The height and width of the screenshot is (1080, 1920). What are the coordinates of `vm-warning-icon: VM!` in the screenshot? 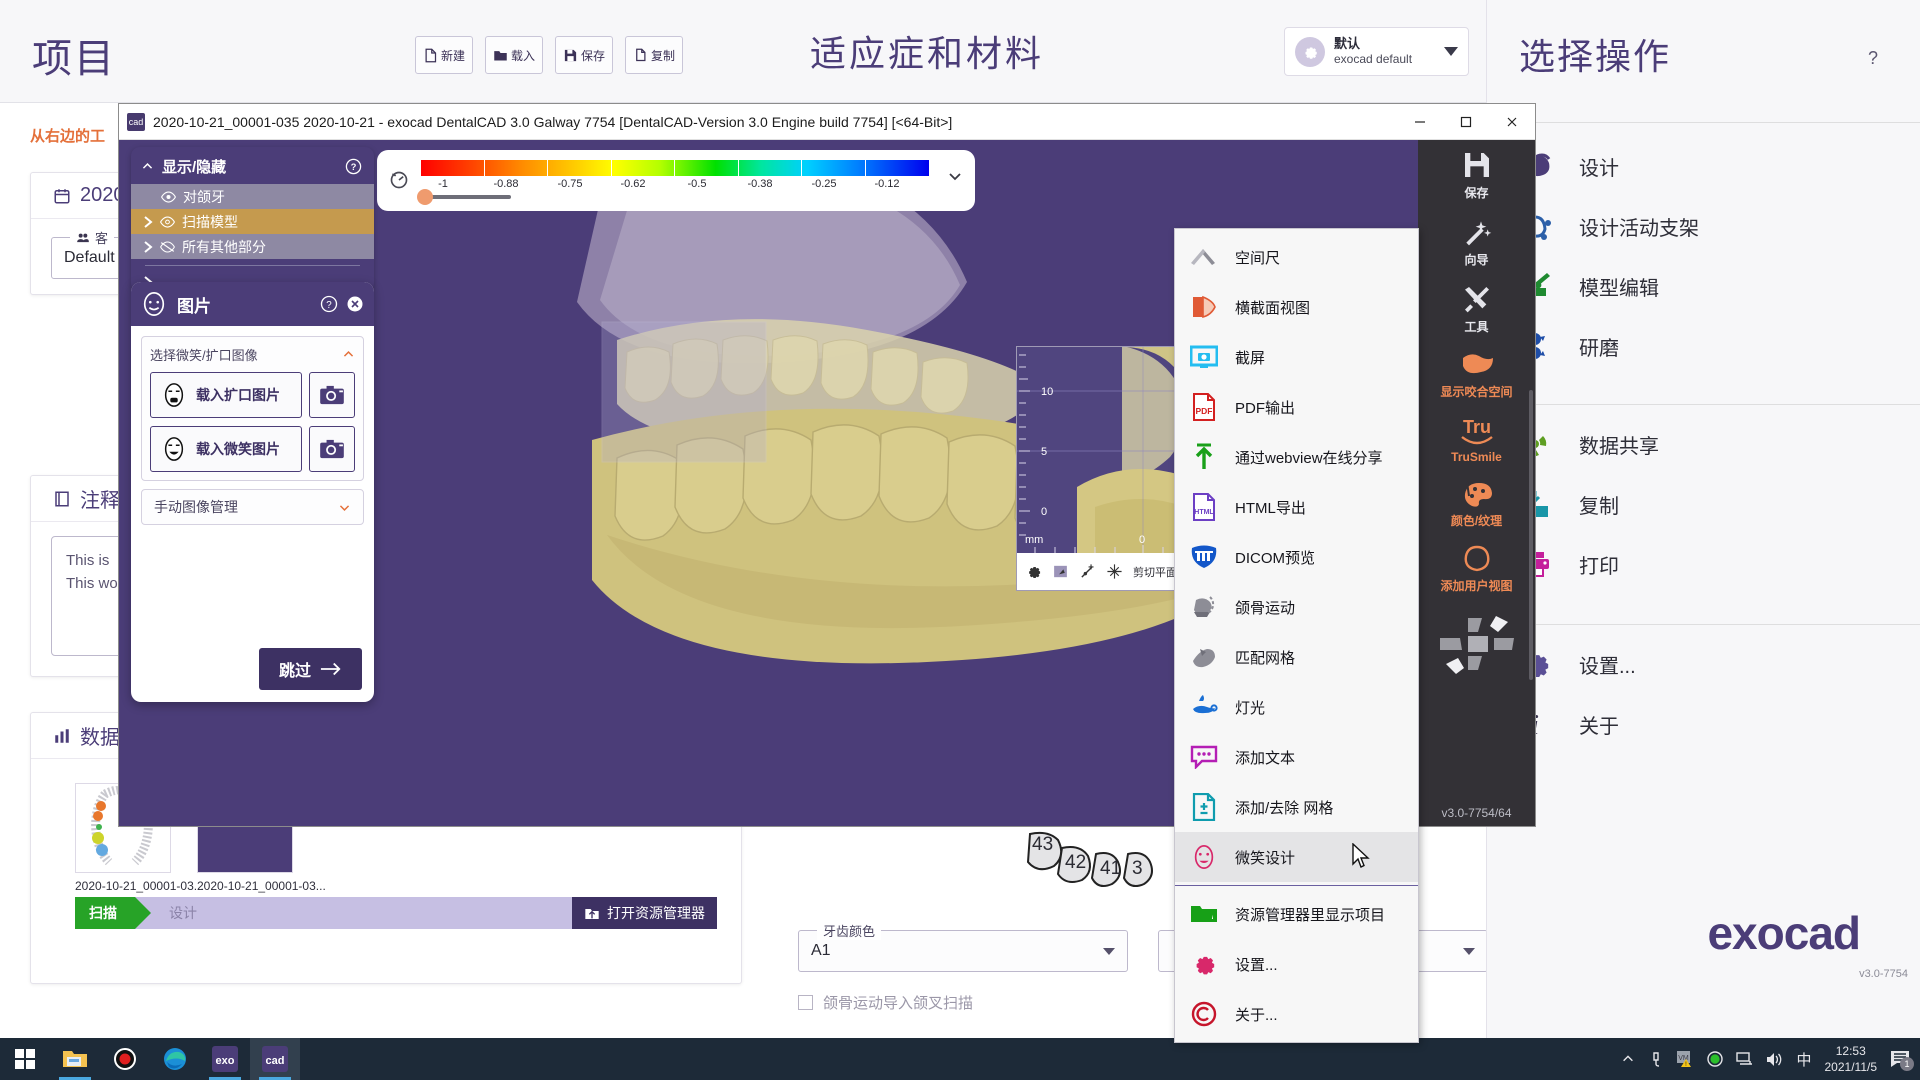 It's located at (1685, 1059).